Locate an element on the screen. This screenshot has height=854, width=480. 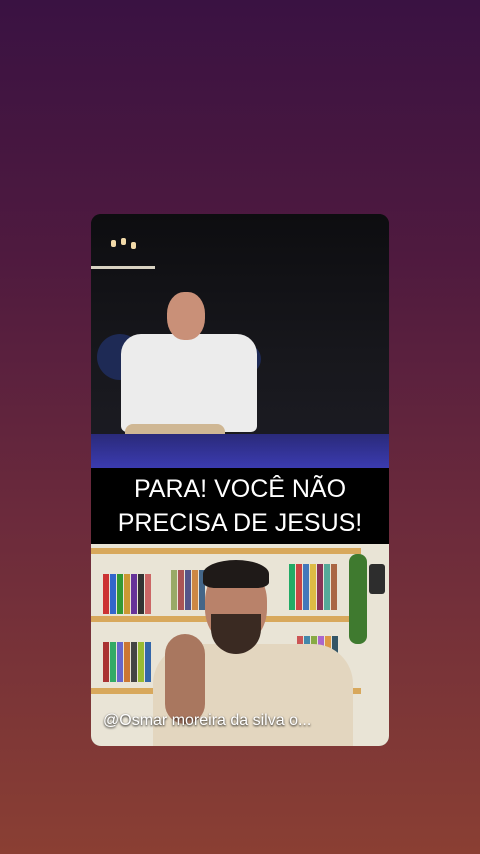
speaker-body is located at coordinates (189, 383).